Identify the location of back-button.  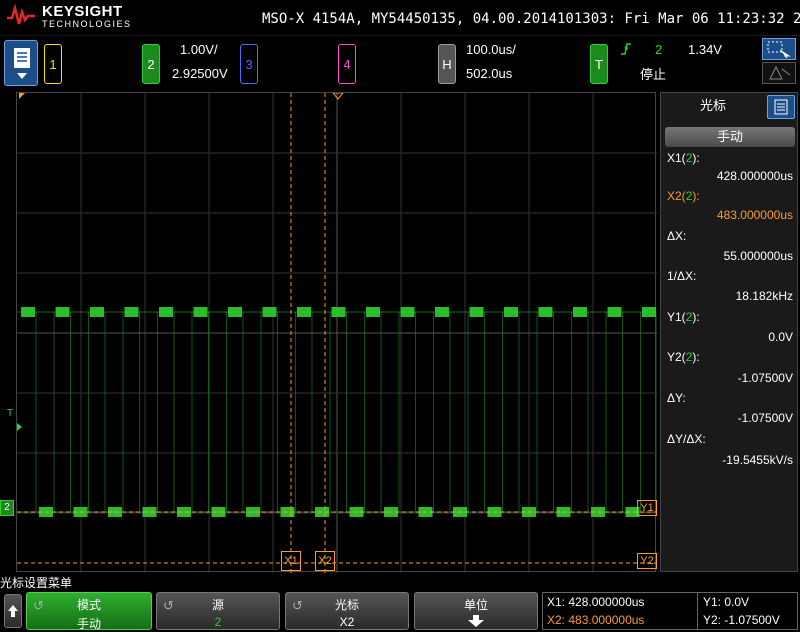
(13, 611).